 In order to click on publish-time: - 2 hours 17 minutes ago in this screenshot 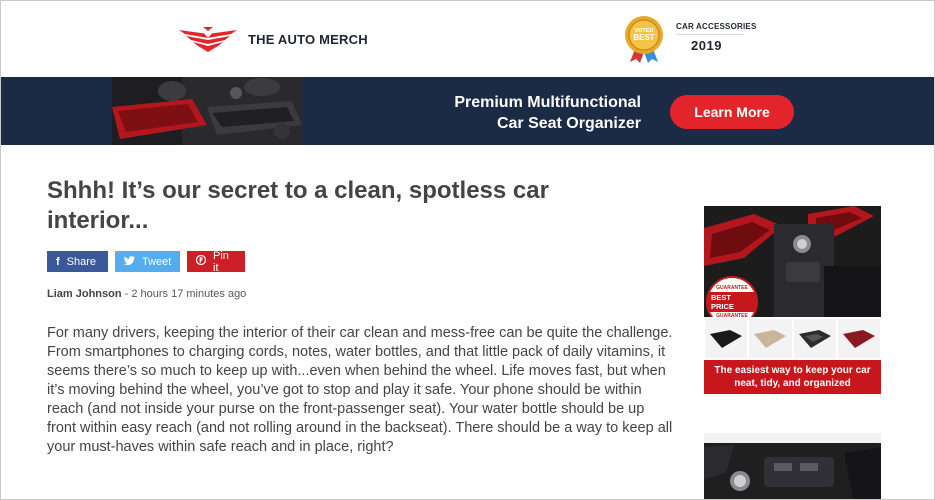, I will do `click(184, 294)`.